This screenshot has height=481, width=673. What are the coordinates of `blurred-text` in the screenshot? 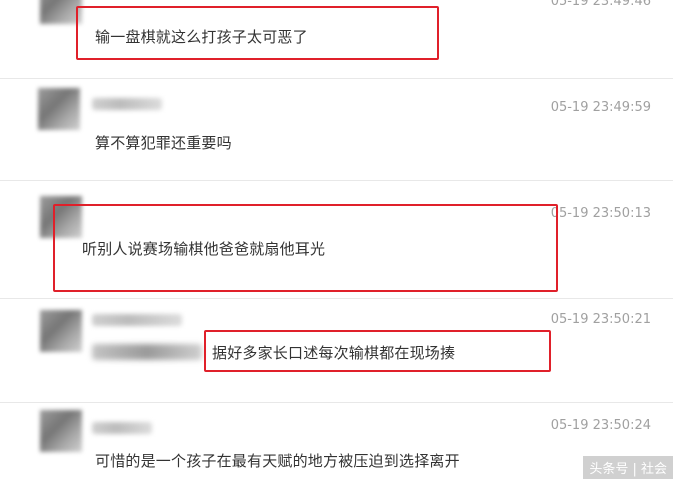 It's located at (147, 352).